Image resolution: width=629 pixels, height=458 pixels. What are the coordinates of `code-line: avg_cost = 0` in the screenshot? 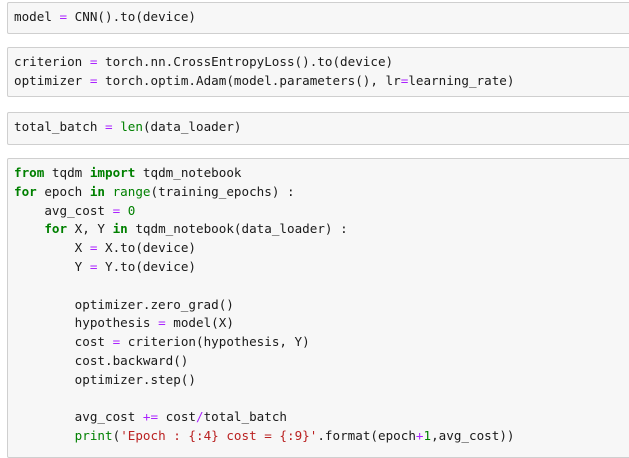 It's located at (321, 211).